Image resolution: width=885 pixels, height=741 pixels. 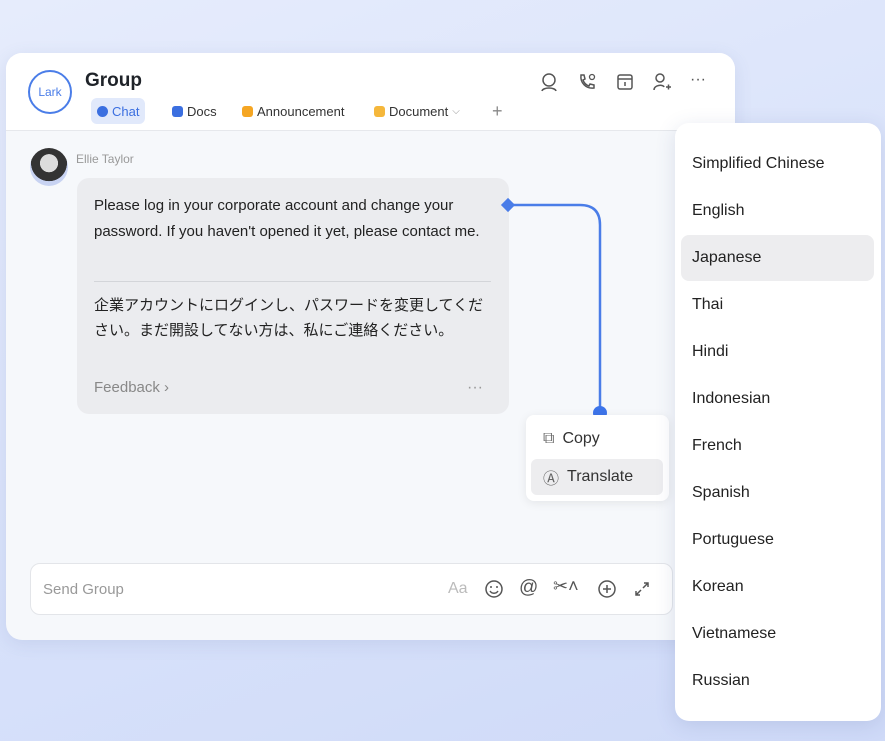 I want to click on language-option: Spanish, so click(x=777, y=493).